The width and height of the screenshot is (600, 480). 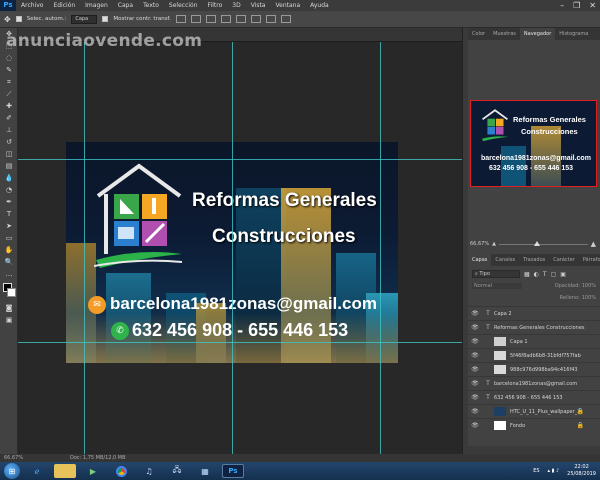 I want to click on zoom-out-icon: ▲, so click(x=494, y=244).